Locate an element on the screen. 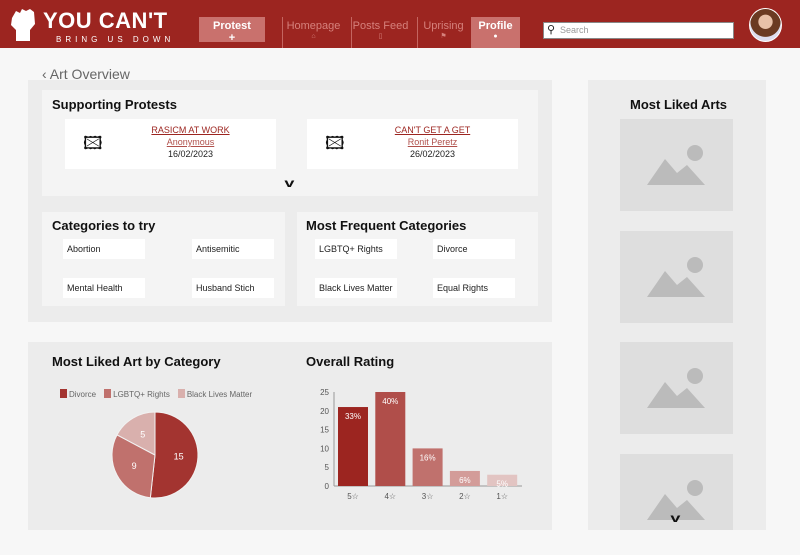 This screenshot has width=800, height=555. logo-subtitle: BRING US DOWN is located at coordinates (115, 39).